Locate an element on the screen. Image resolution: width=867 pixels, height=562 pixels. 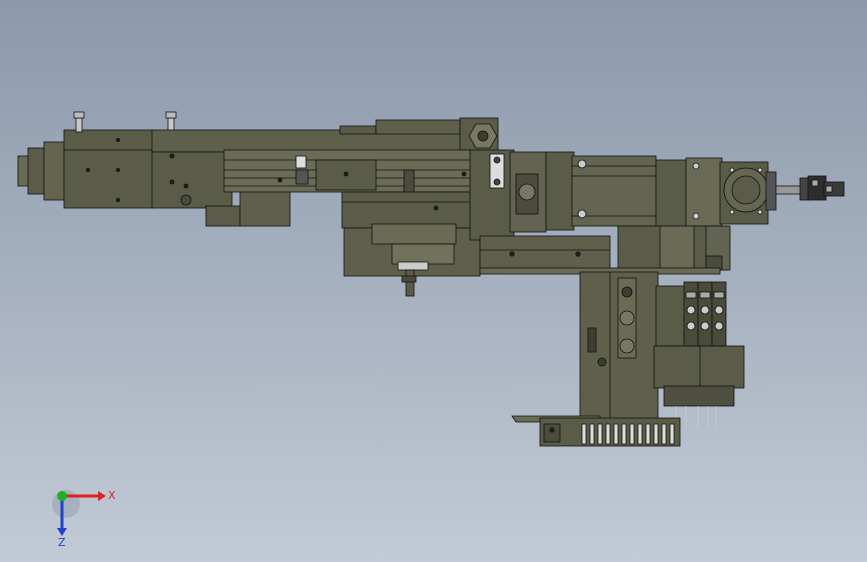
cable-connector is located at coordinates (810, 188).